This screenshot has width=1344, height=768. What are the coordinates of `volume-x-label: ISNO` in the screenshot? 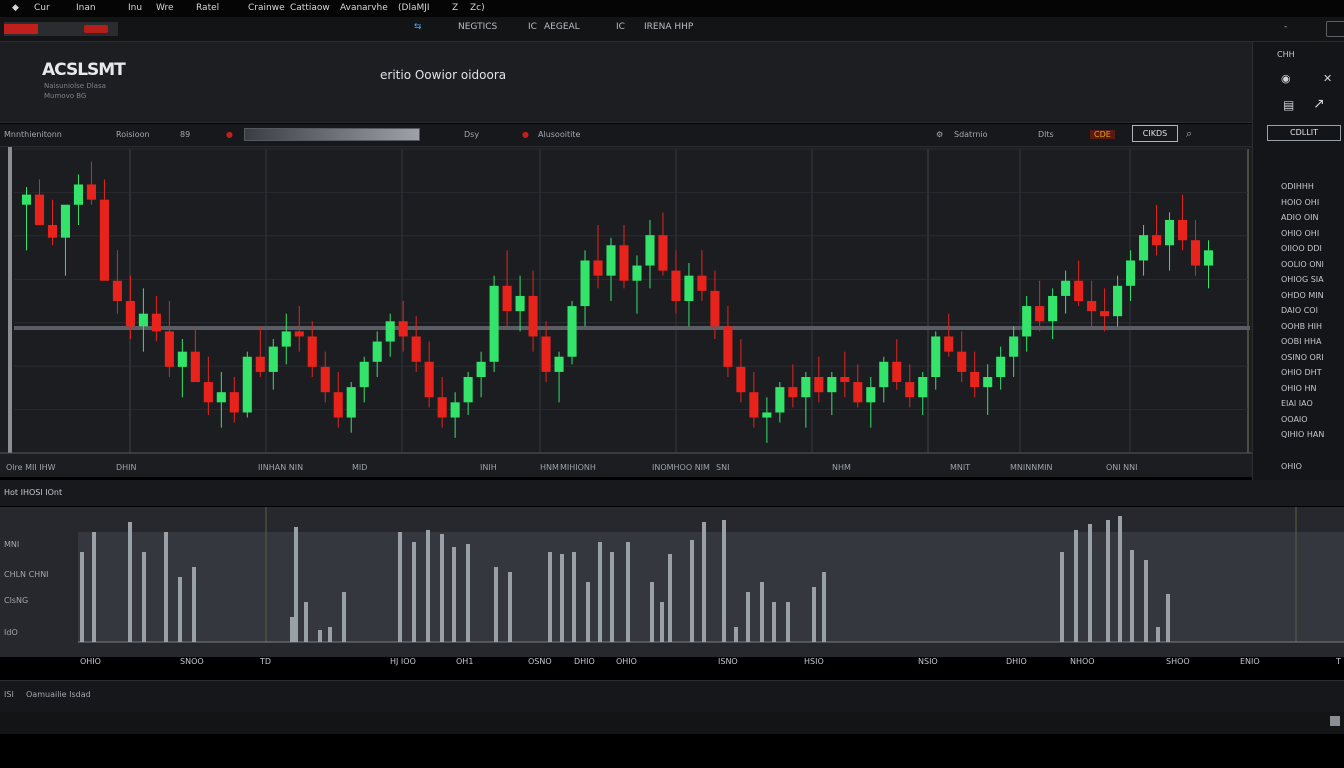 It's located at (728, 661).